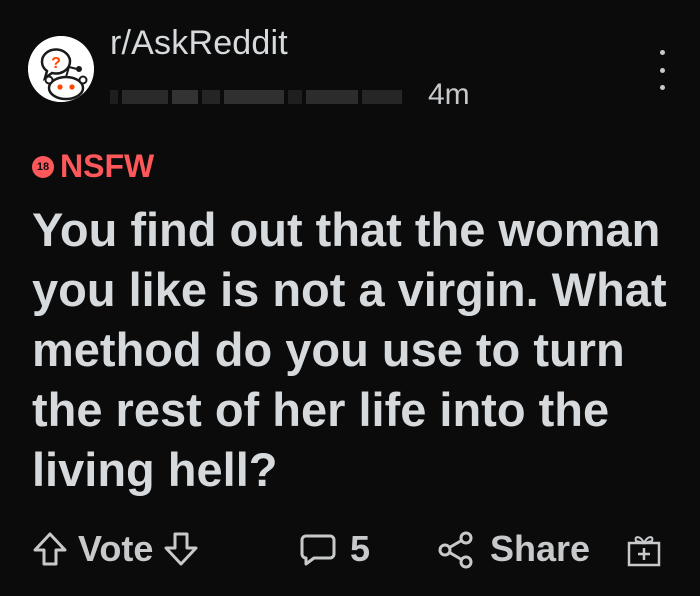 The image size is (700, 596). I want to click on vote-label: Vote, so click(116, 548).